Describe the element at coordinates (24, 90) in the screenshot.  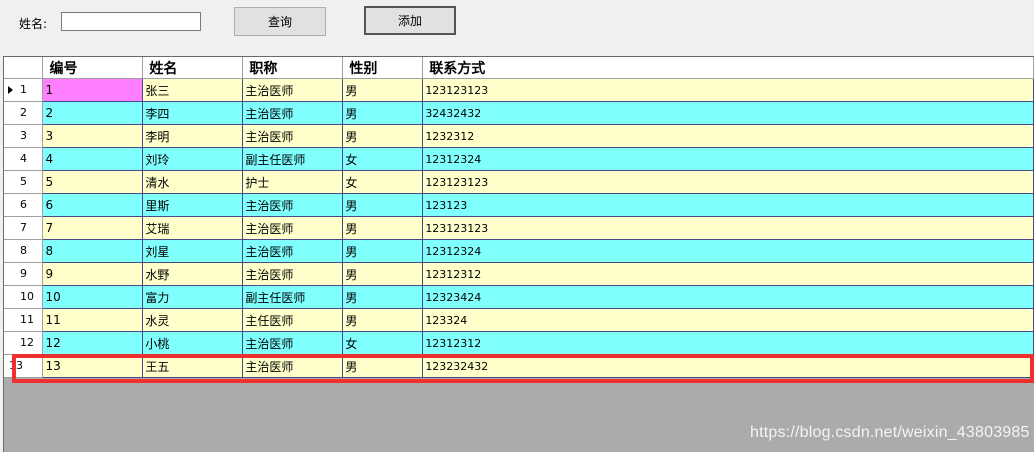
I see `row-header: 1` at that location.